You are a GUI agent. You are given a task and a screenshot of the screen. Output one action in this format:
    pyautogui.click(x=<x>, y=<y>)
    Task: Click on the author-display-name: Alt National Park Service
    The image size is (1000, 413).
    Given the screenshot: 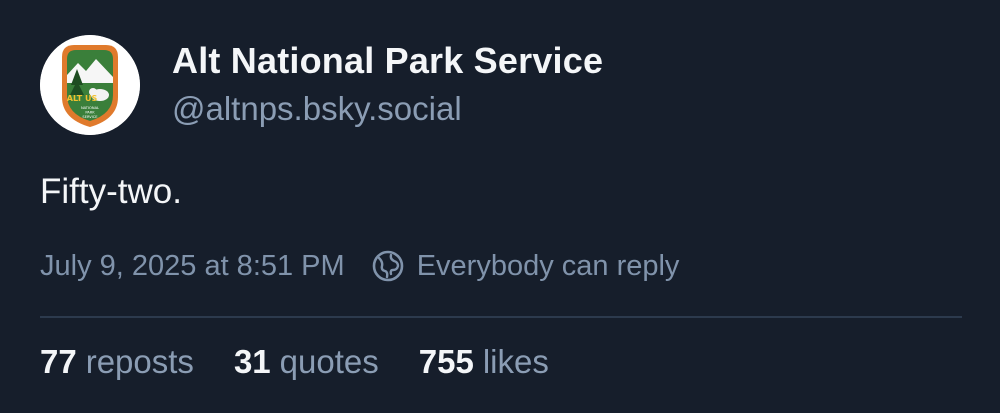 What is the action you would take?
    pyautogui.click(x=387, y=61)
    